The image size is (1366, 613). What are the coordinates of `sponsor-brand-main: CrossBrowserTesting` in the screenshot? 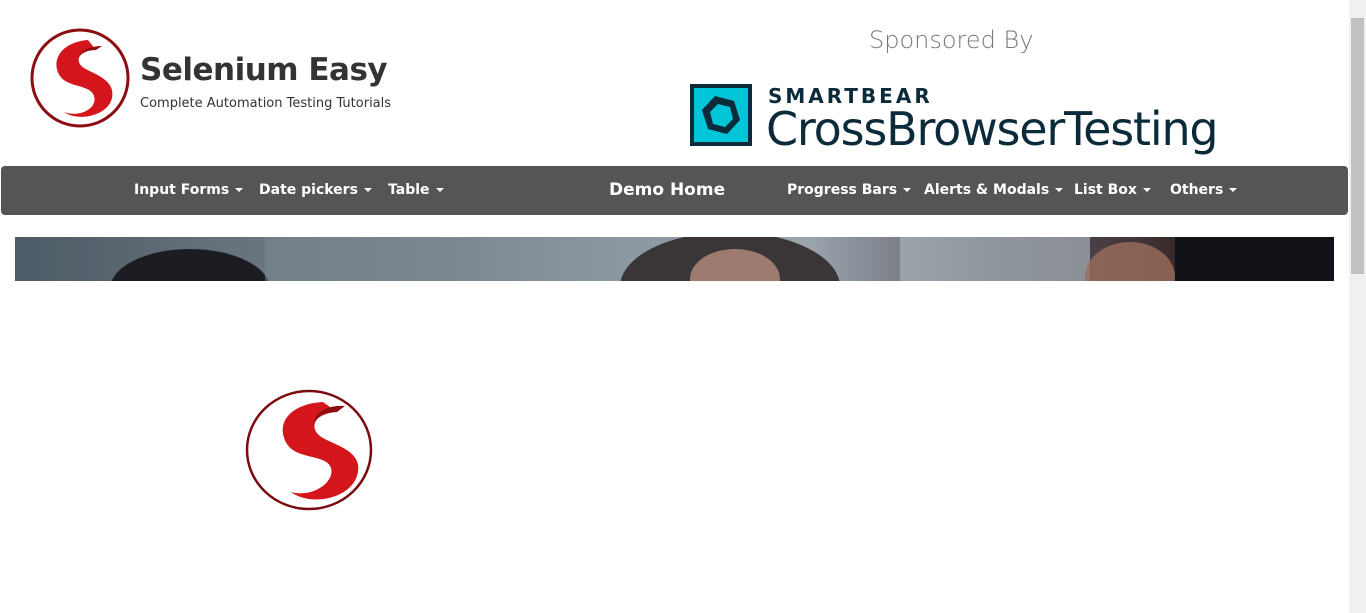 It's located at (992, 129).